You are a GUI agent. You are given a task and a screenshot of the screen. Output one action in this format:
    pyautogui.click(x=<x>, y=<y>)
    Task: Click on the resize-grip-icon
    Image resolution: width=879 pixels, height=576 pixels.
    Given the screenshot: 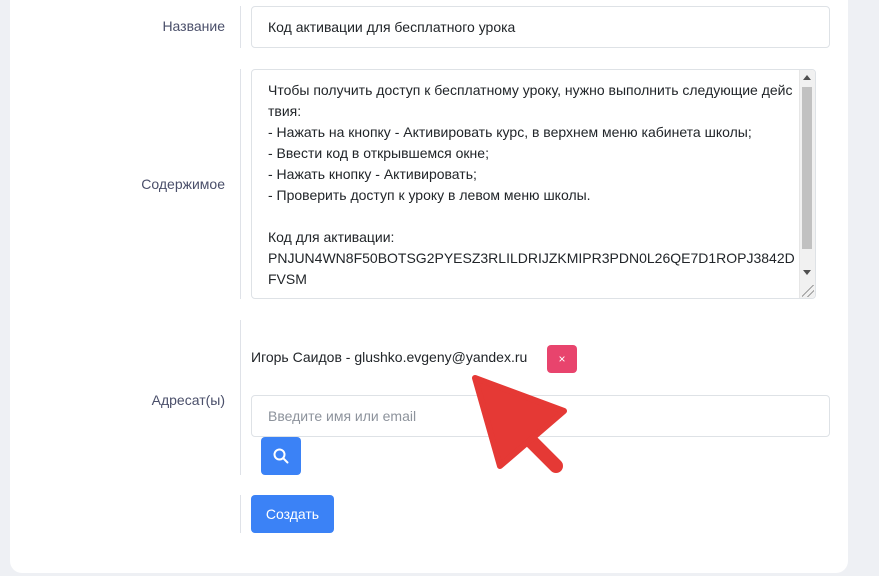 What is the action you would take?
    pyautogui.click(x=808, y=291)
    